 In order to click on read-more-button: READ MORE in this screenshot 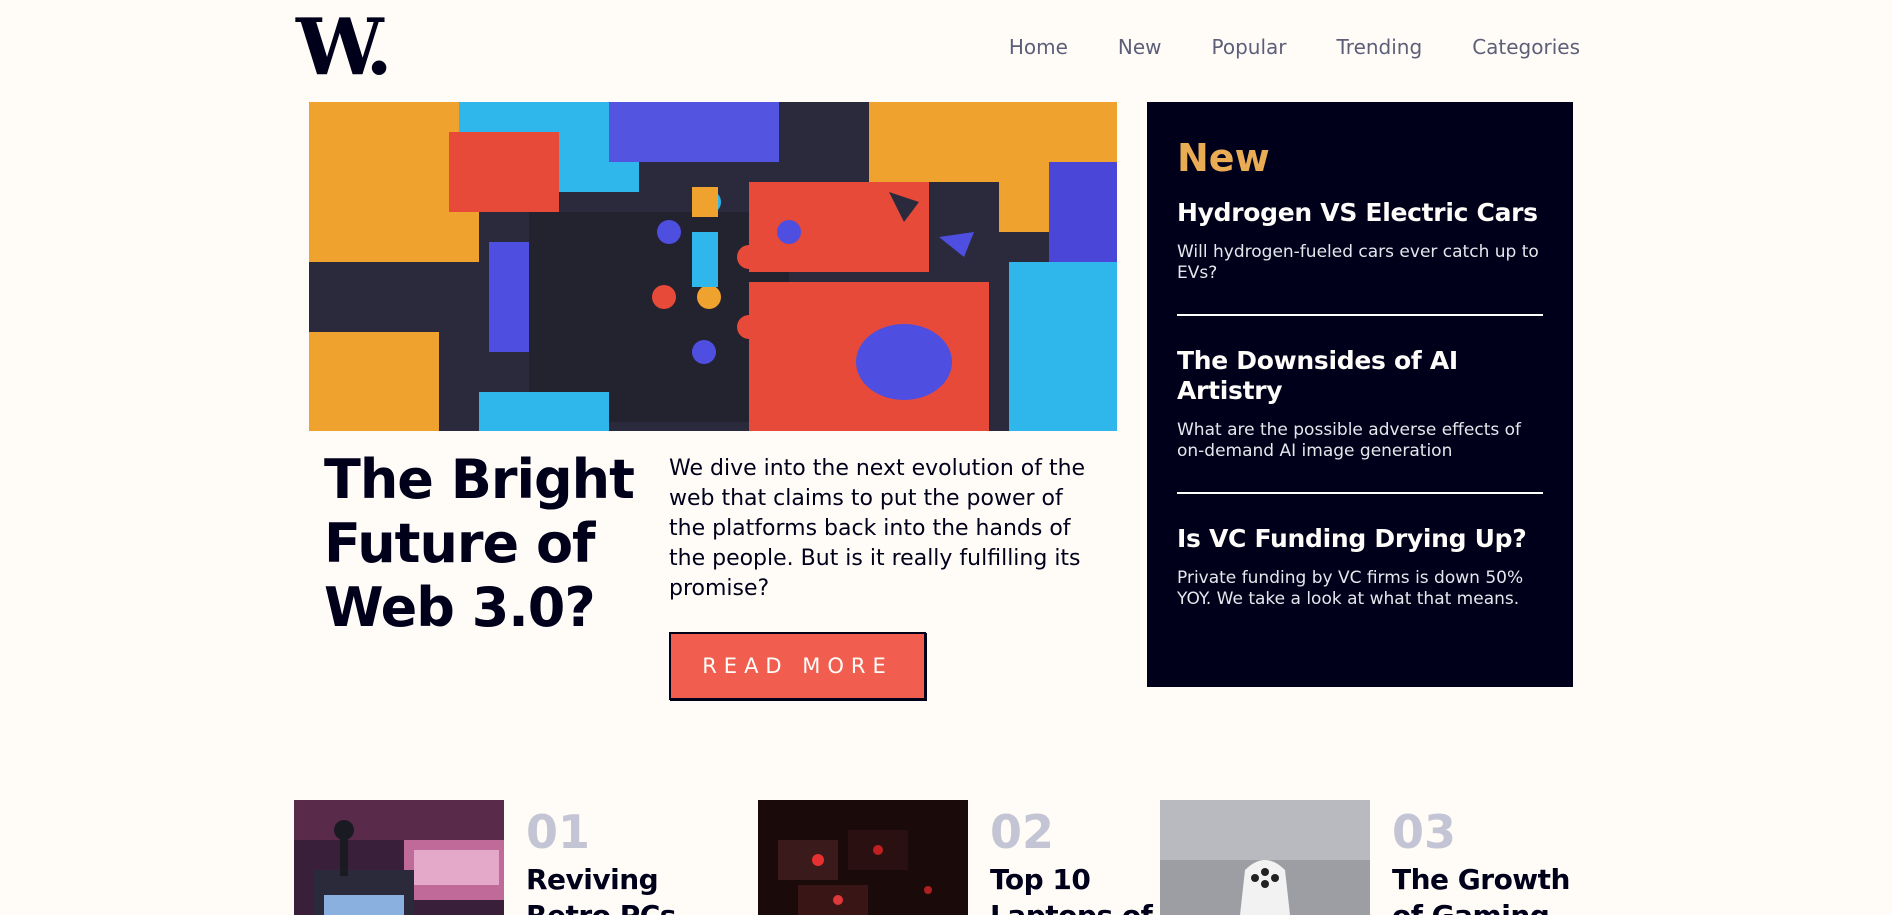, I will do `click(797, 666)`.